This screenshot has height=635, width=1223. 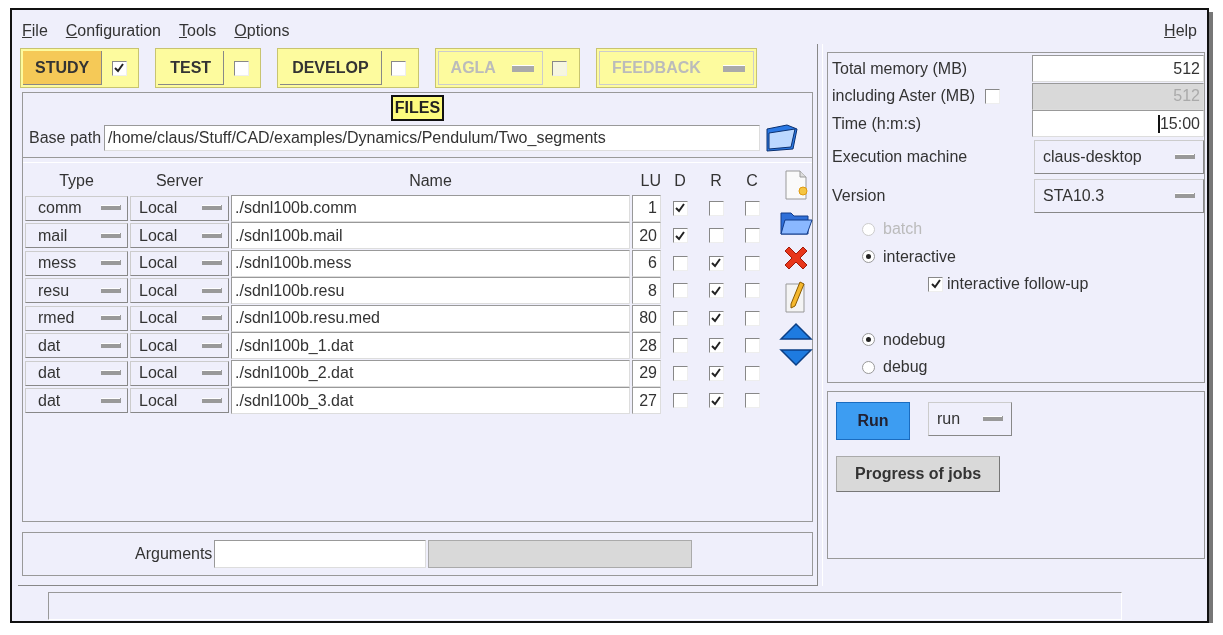 I want to click on type-dropdown: mail, so click(x=76, y=236).